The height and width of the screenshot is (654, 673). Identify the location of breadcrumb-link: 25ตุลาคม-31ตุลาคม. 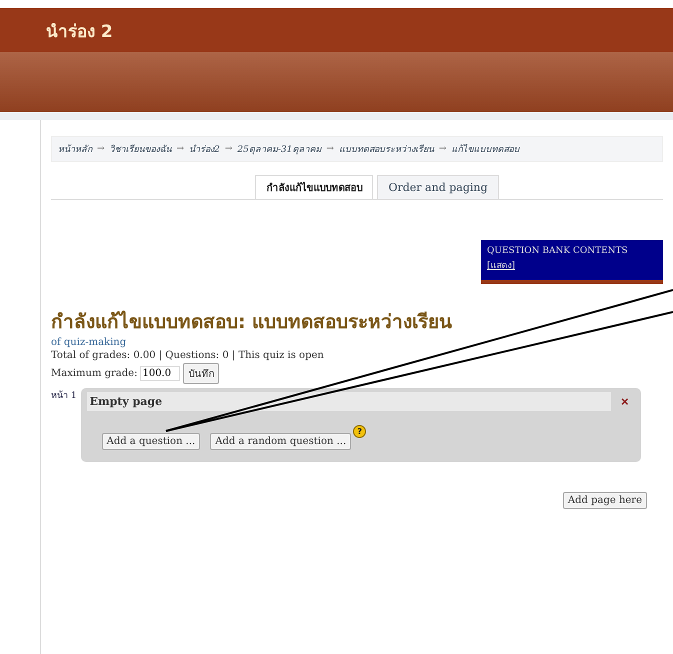
(279, 149).